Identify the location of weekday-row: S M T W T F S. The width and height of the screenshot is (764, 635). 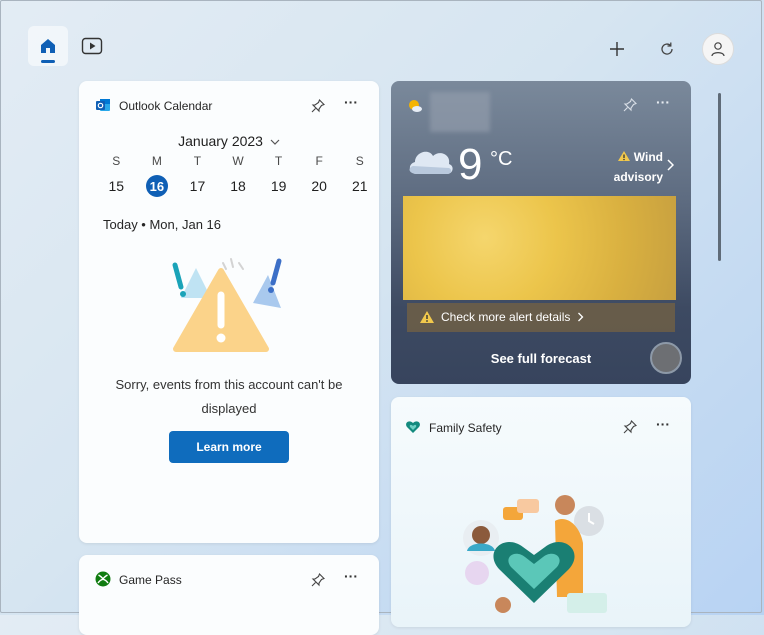
(237, 161).